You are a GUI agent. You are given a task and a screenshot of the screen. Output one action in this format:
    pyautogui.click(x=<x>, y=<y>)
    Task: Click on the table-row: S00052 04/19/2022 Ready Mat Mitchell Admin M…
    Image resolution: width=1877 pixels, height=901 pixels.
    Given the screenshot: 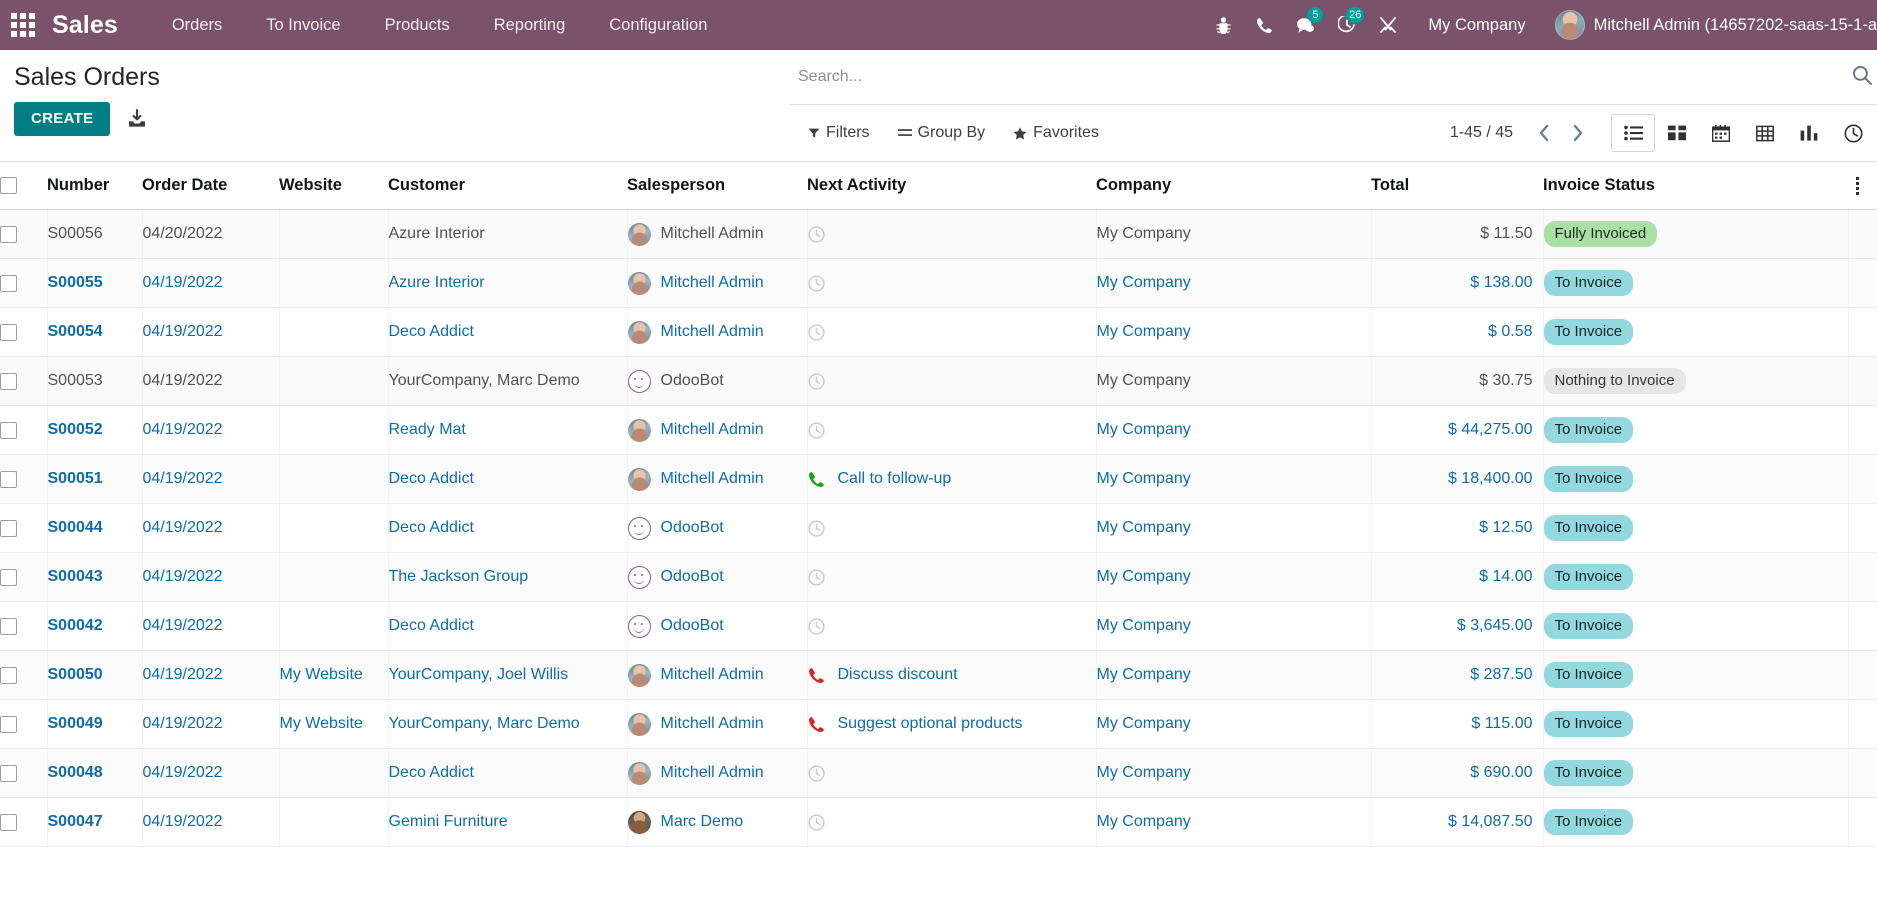 What is the action you would take?
    pyautogui.click(x=938, y=430)
    